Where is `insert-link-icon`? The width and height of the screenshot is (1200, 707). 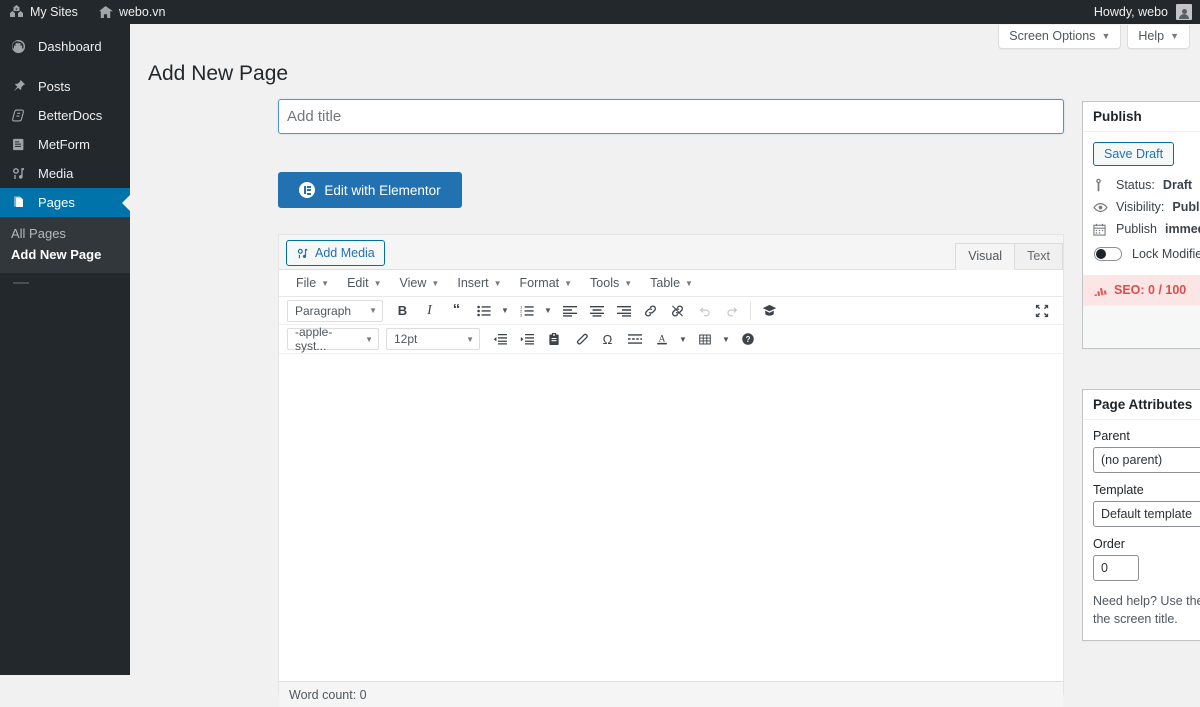
insert-link-icon is located at coordinates (650, 311).